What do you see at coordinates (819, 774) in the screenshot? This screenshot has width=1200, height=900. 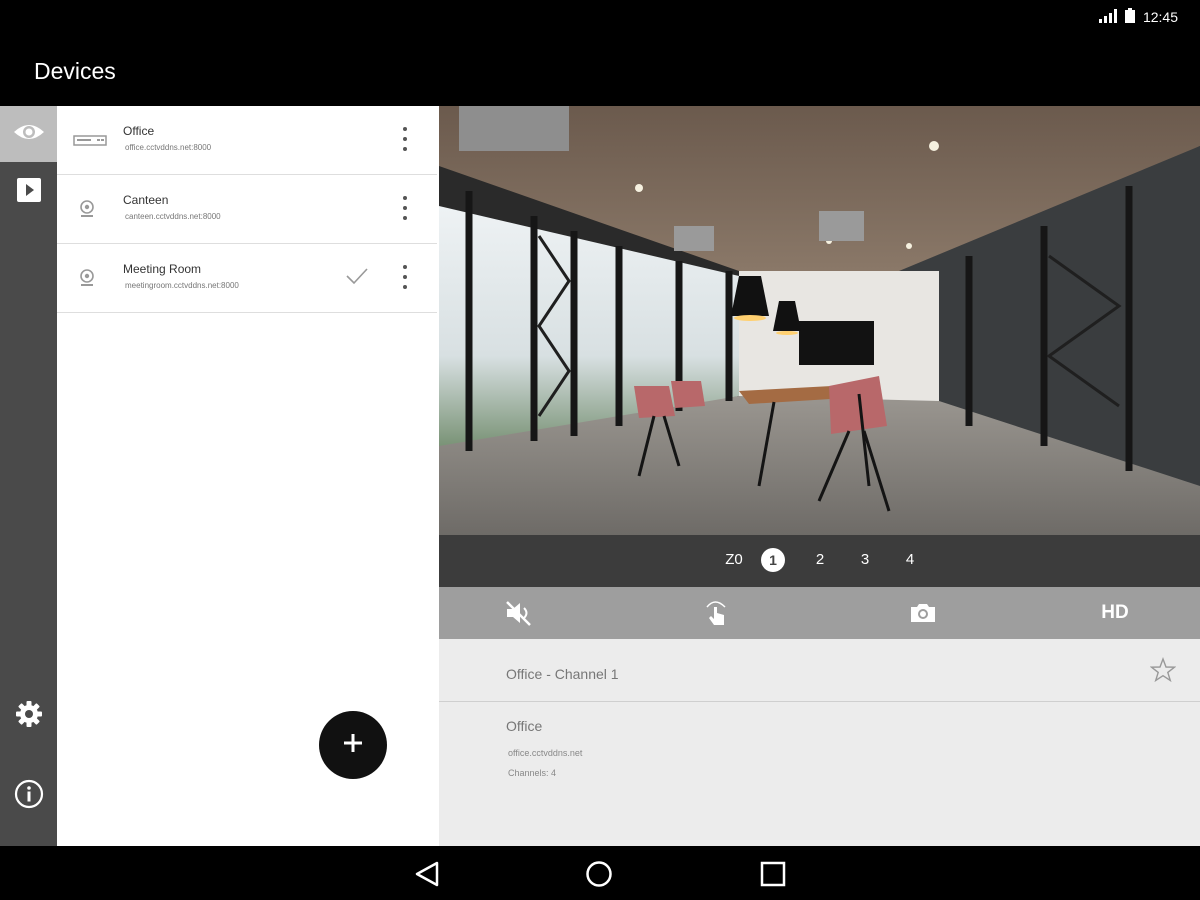 I see `device-details: Office office.cctvddns.net Channels: 4` at bounding box center [819, 774].